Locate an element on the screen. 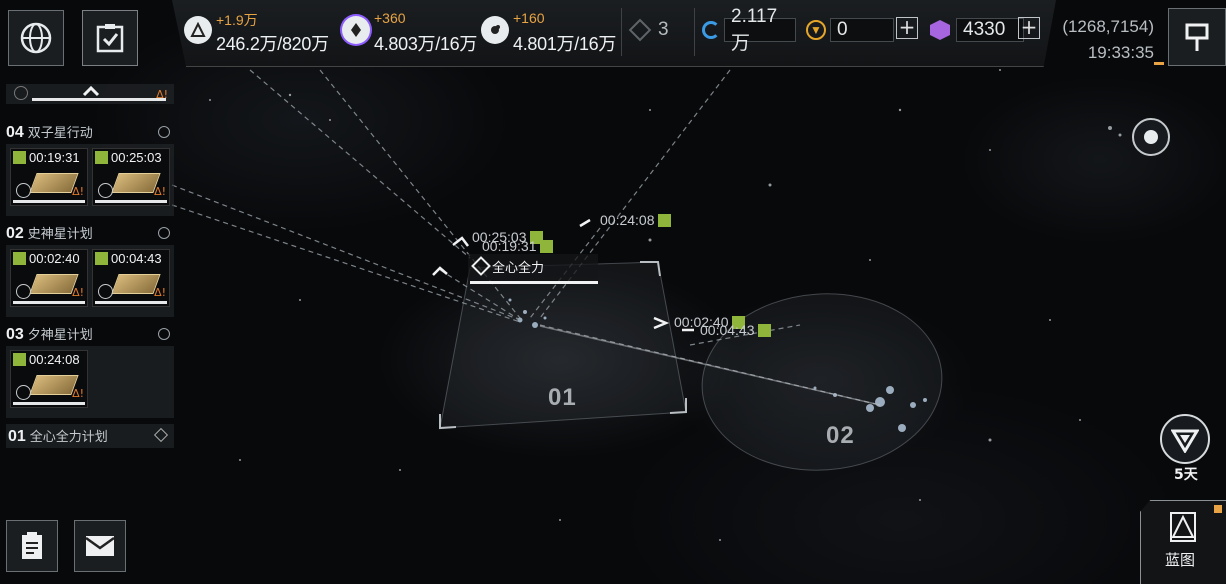 The height and width of the screenshot is (584, 1226). fleet-card: 00:19:31 Δ! is located at coordinates (49, 177).